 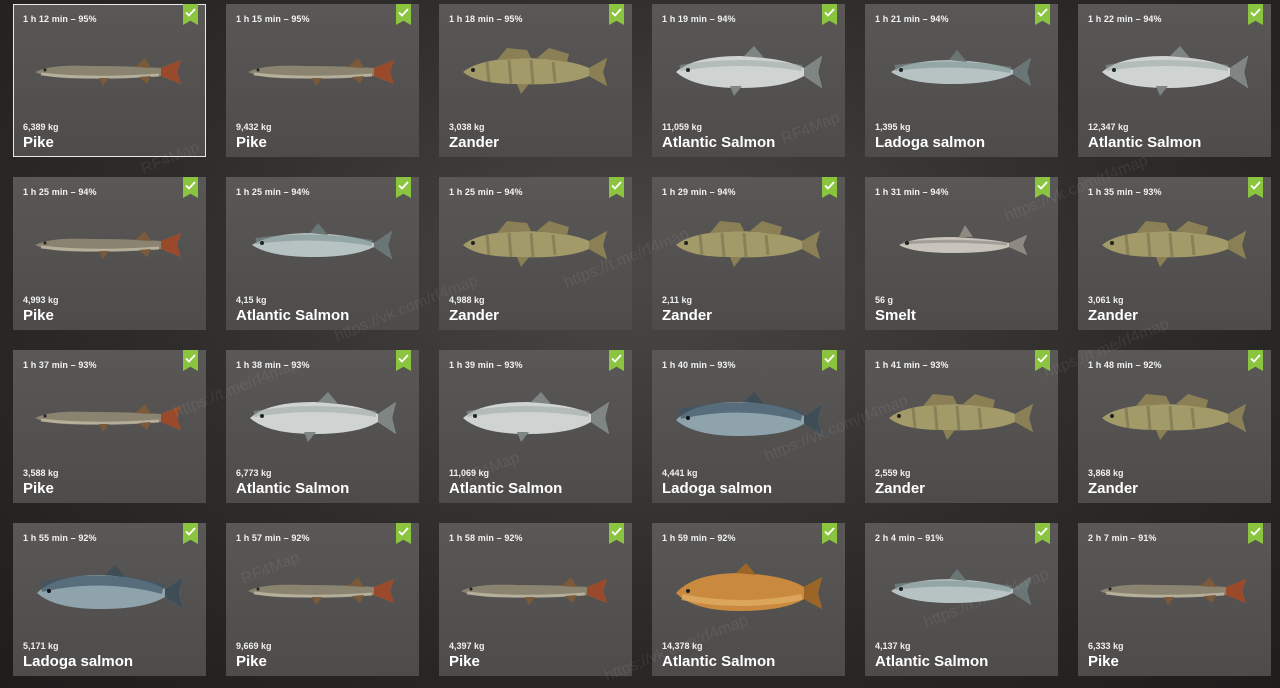 I want to click on catch-time-quality: 1 h 55 min – 92%, so click(x=60, y=538).